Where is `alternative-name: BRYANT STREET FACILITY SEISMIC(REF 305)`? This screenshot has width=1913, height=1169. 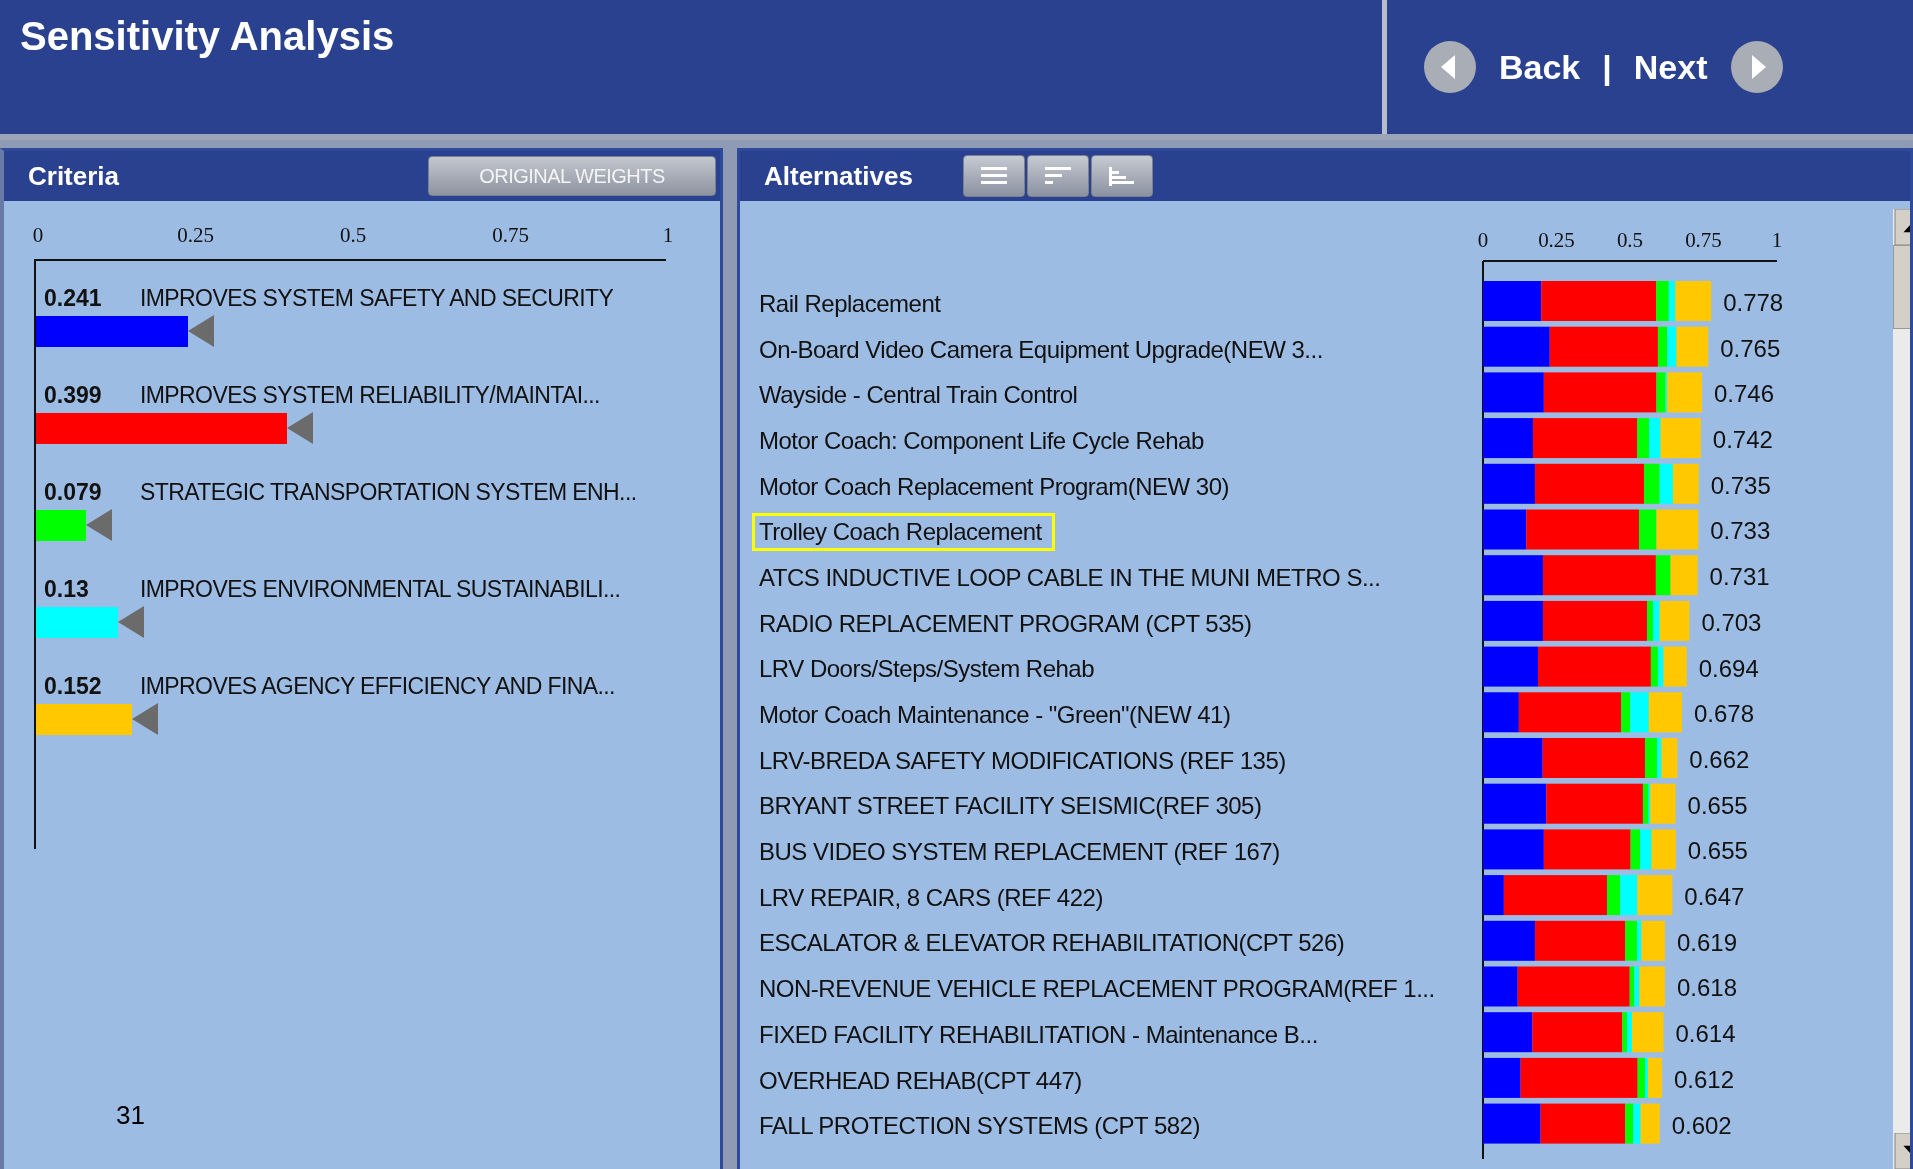
alternative-name: BRYANT STREET FACILITY SEISMIC(REF 305) is located at coordinates (1013, 806).